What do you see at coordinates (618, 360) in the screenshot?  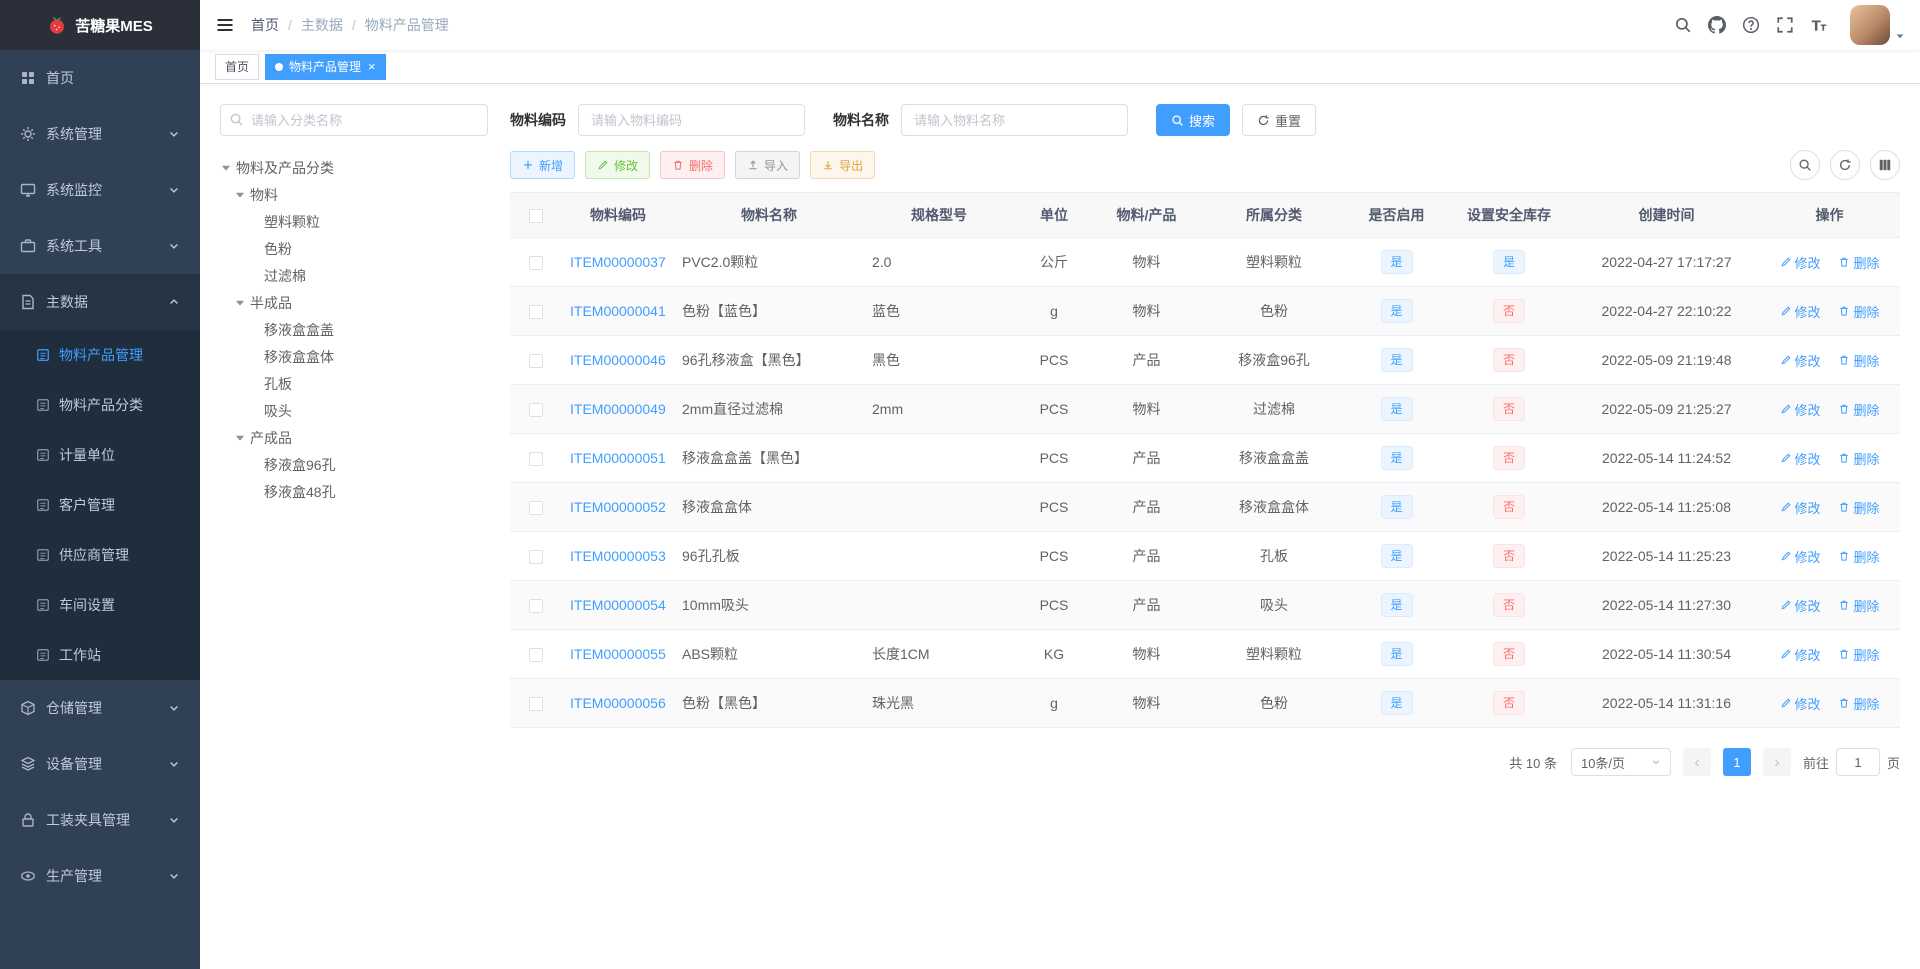 I see `item-code-link: ITEM00000046` at bounding box center [618, 360].